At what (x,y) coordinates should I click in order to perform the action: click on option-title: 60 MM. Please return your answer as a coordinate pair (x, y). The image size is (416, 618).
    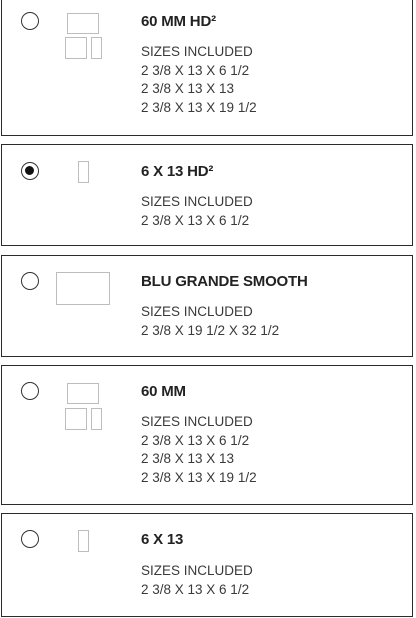
    Looking at the image, I should click on (163, 391).